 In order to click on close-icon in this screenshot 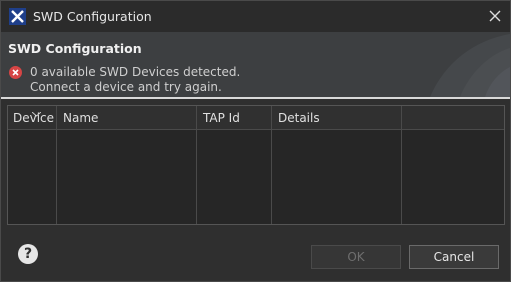, I will do `click(495, 16)`.